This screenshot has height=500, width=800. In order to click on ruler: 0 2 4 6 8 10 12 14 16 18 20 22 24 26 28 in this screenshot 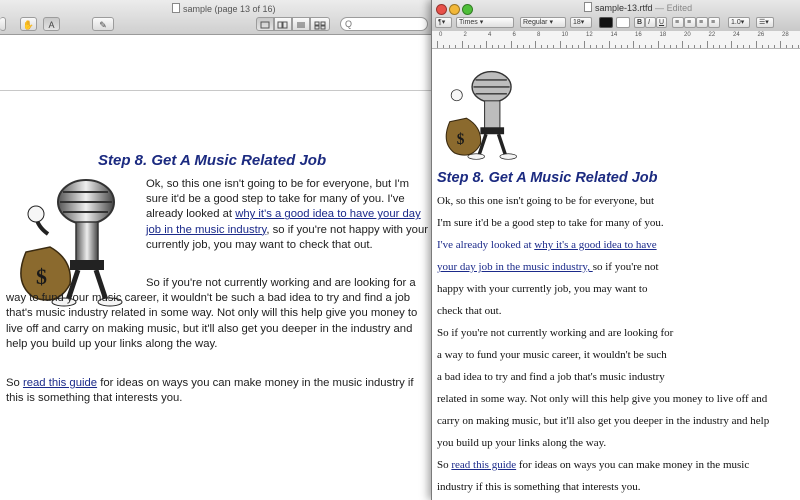, I will do `click(616, 40)`.